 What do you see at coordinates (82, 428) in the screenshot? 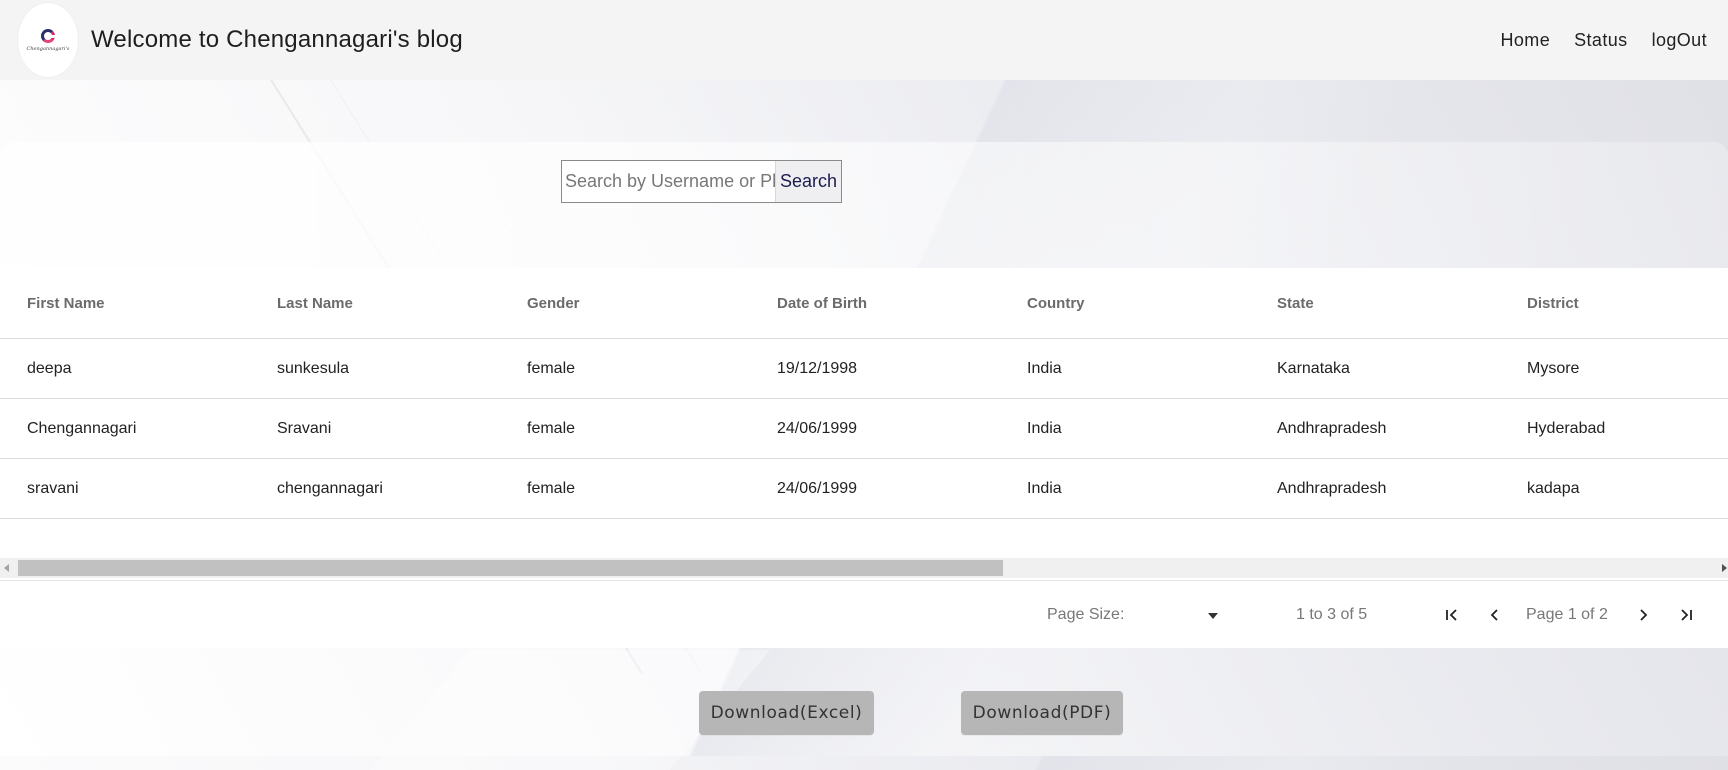
I see `cell-first-name: Chengannagari` at bounding box center [82, 428].